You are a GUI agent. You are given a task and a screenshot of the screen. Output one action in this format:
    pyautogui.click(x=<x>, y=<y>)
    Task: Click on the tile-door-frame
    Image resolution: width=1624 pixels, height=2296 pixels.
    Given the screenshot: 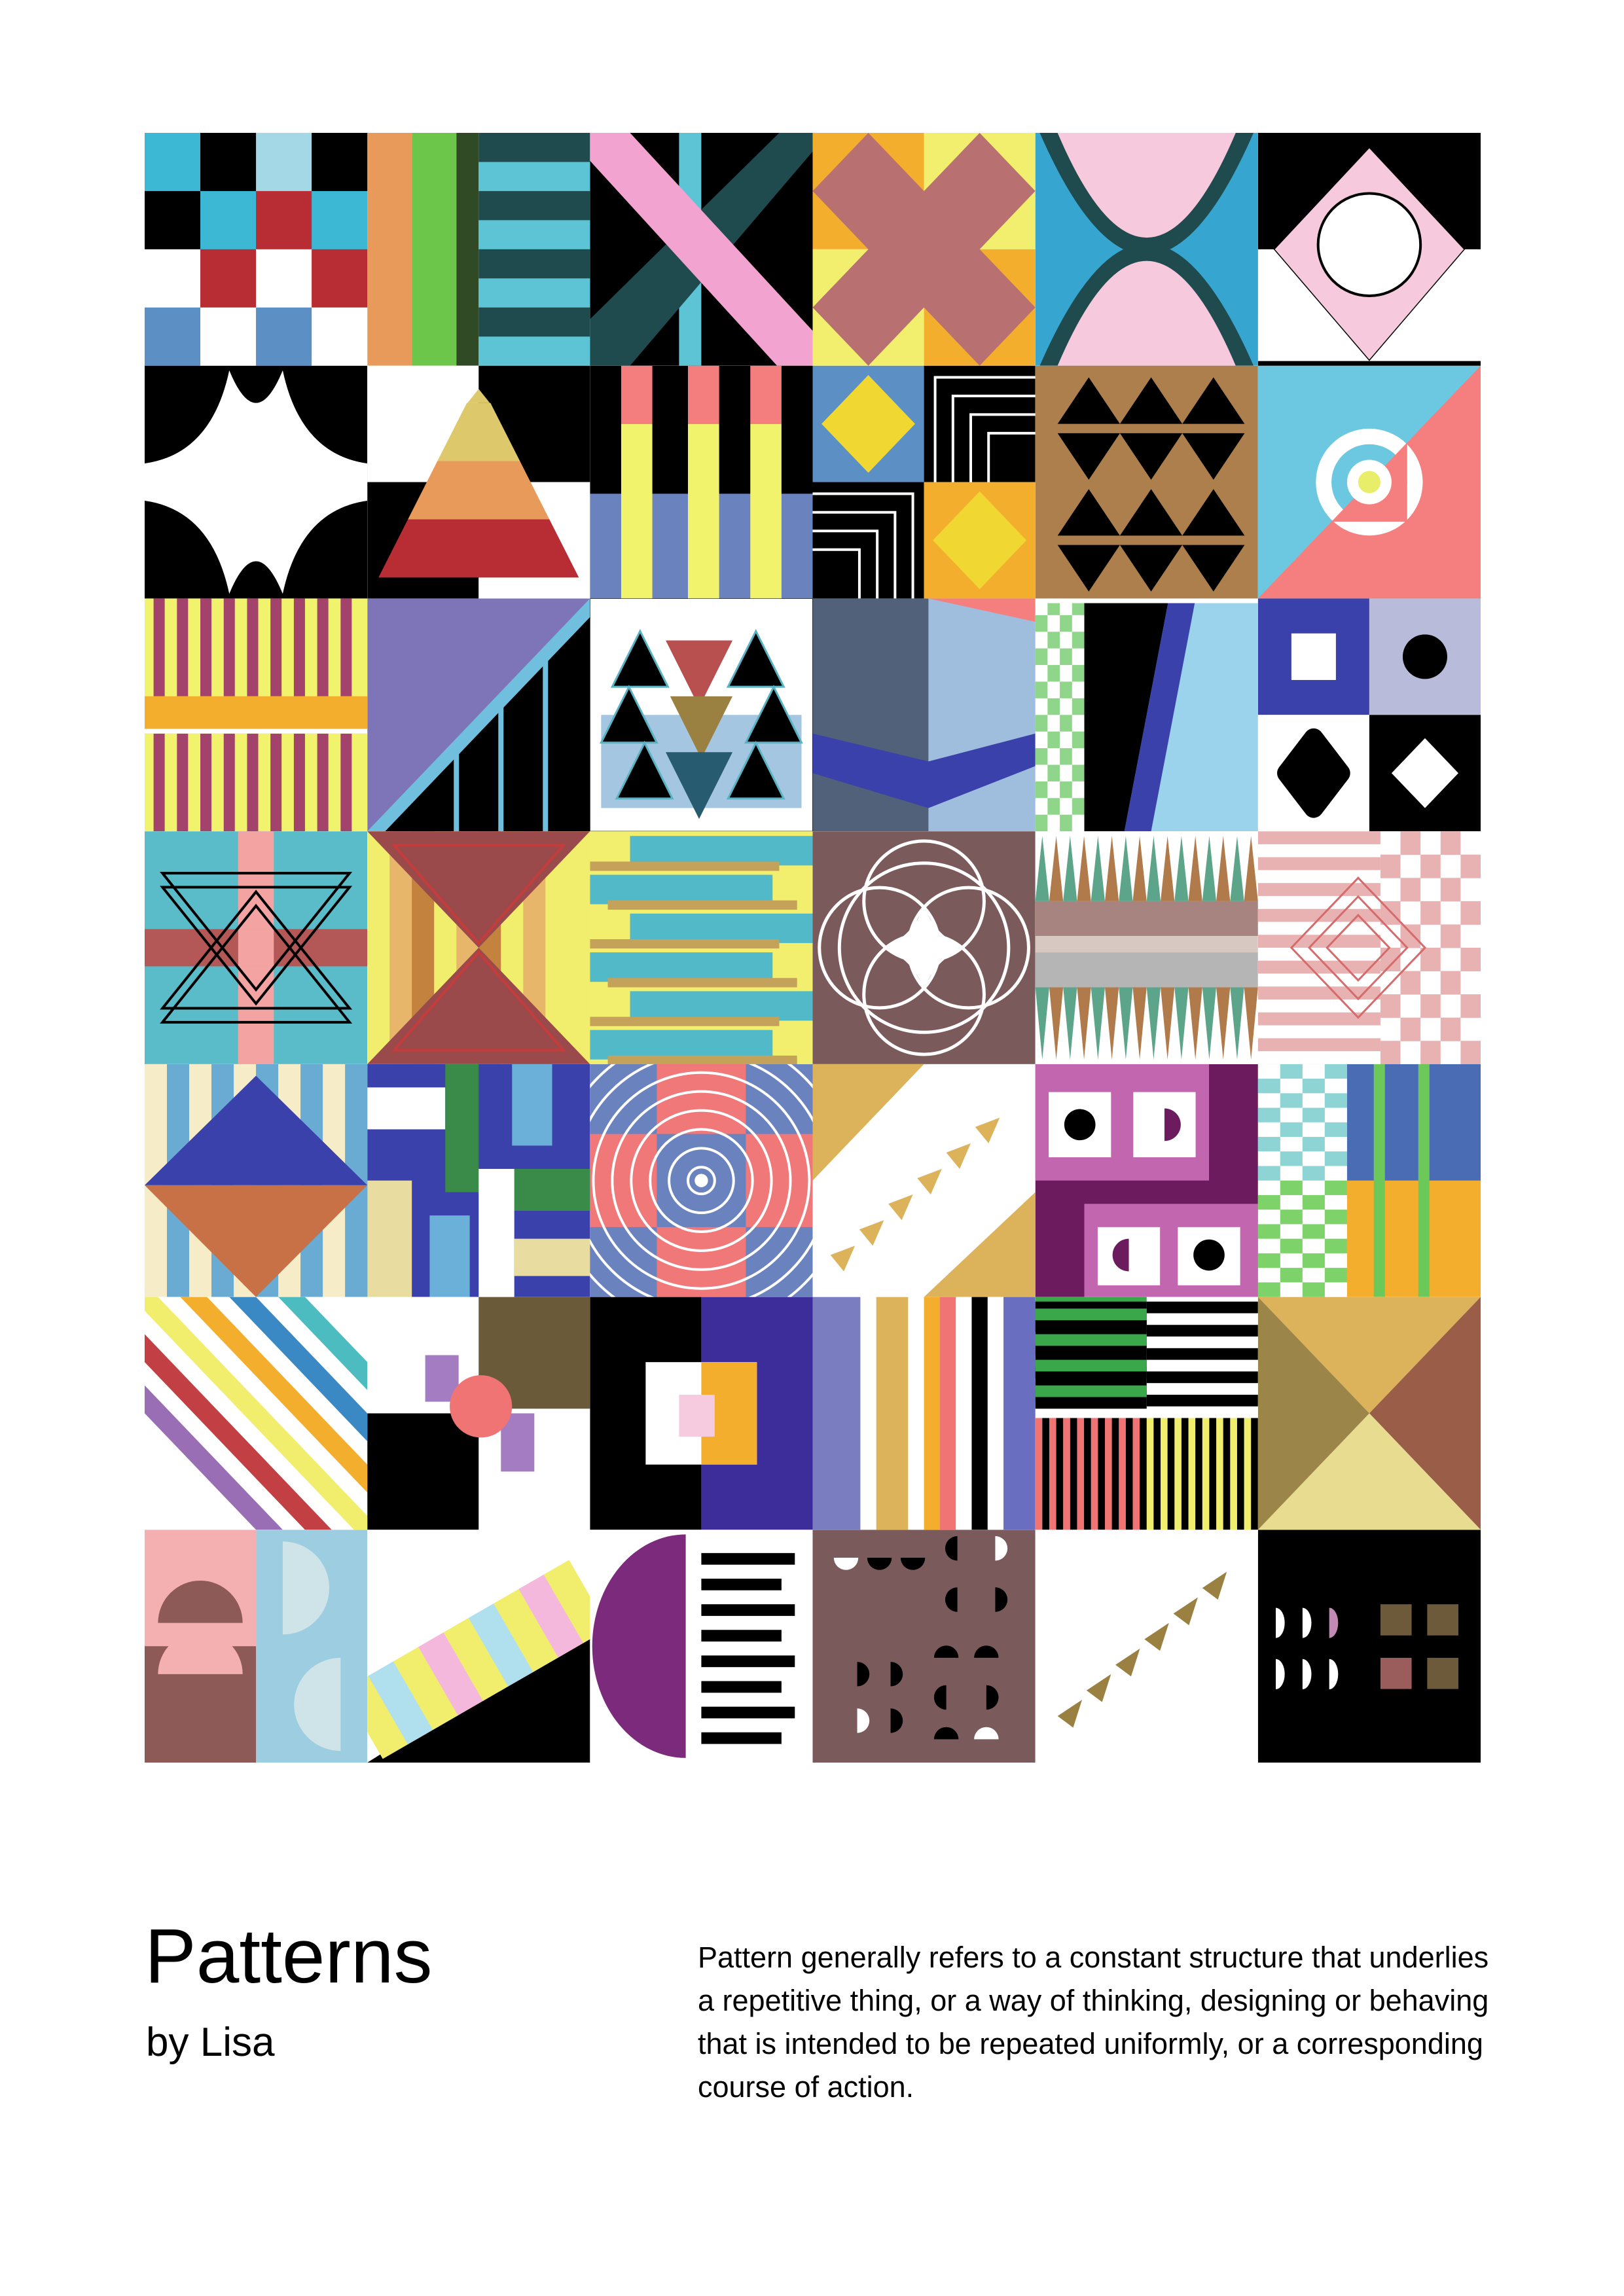 What is the action you would take?
    pyautogui.click(x=702, y=1413)
    